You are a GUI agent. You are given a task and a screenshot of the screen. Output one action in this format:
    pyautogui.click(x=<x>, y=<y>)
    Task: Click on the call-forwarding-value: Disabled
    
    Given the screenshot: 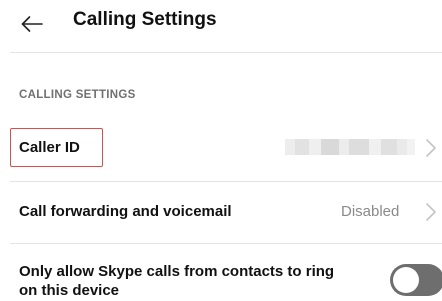 What is the action you would take?
    pyautogui.click(x=370, y=211)
    